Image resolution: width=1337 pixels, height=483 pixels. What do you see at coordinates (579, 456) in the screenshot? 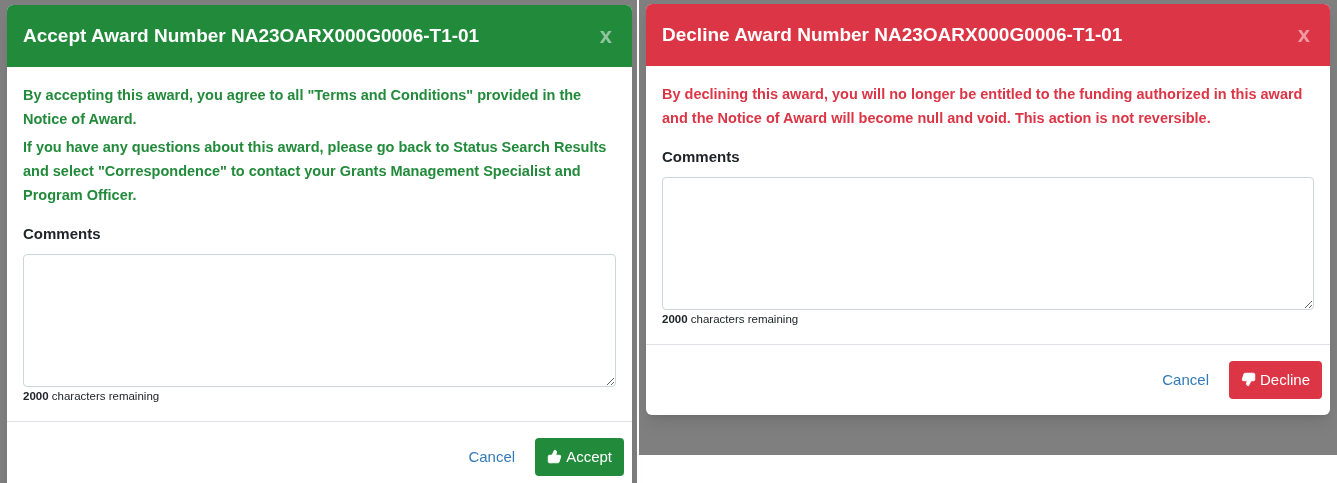
I see `accept-button: Accept` at bounding box center [579, 456].